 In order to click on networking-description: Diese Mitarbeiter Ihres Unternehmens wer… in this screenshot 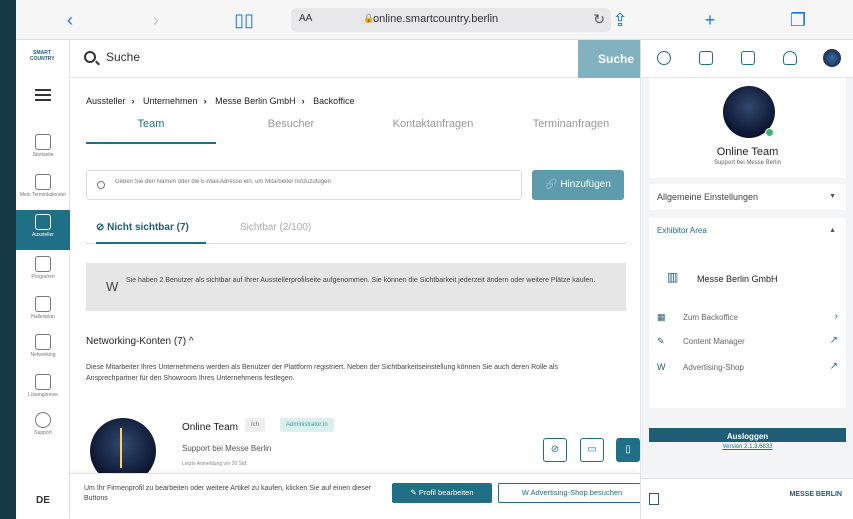, I will do `click(322, 373)`.